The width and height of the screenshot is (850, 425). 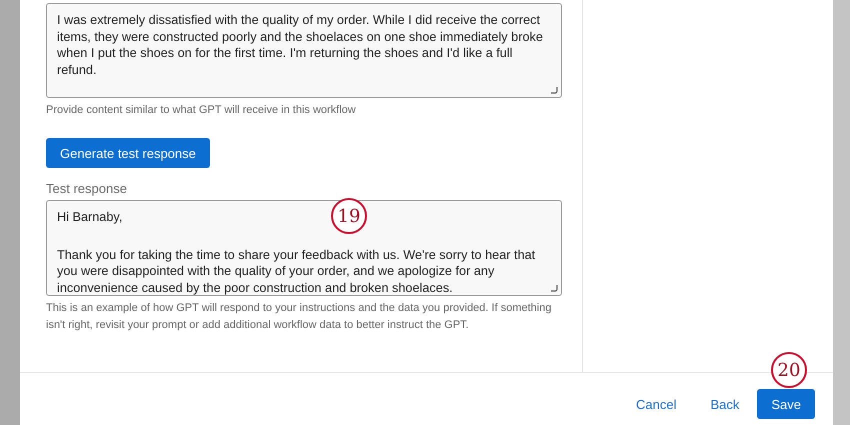 I want to click on help-text: This is an example of how GPT will respond to your instructions and the data you provided. If something isn't right, revisit your prompt or add additional workflow data to better instruct the GPT., so click(x=299, y=317).